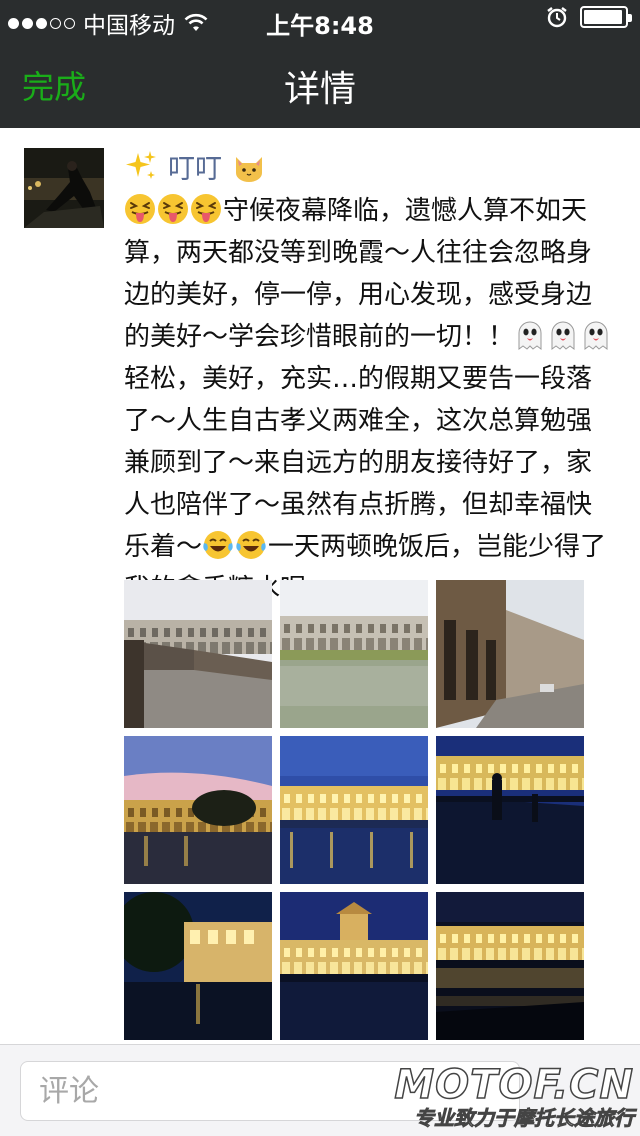 The image size is (640, 1136). I want to click on navigation-bar: 完成 详情, so click(320, 84).